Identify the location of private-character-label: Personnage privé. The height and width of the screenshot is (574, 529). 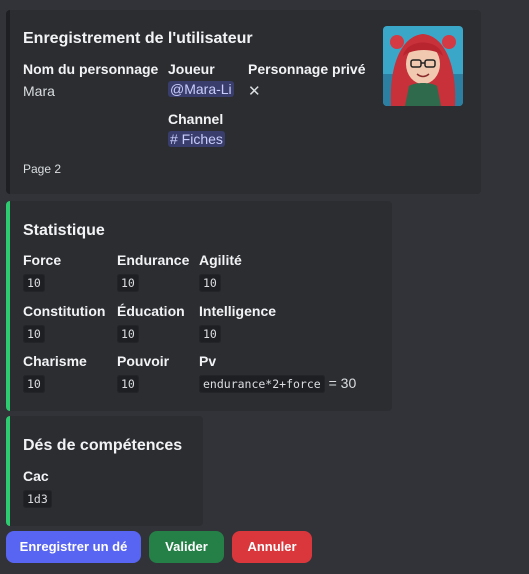
(307, 69).